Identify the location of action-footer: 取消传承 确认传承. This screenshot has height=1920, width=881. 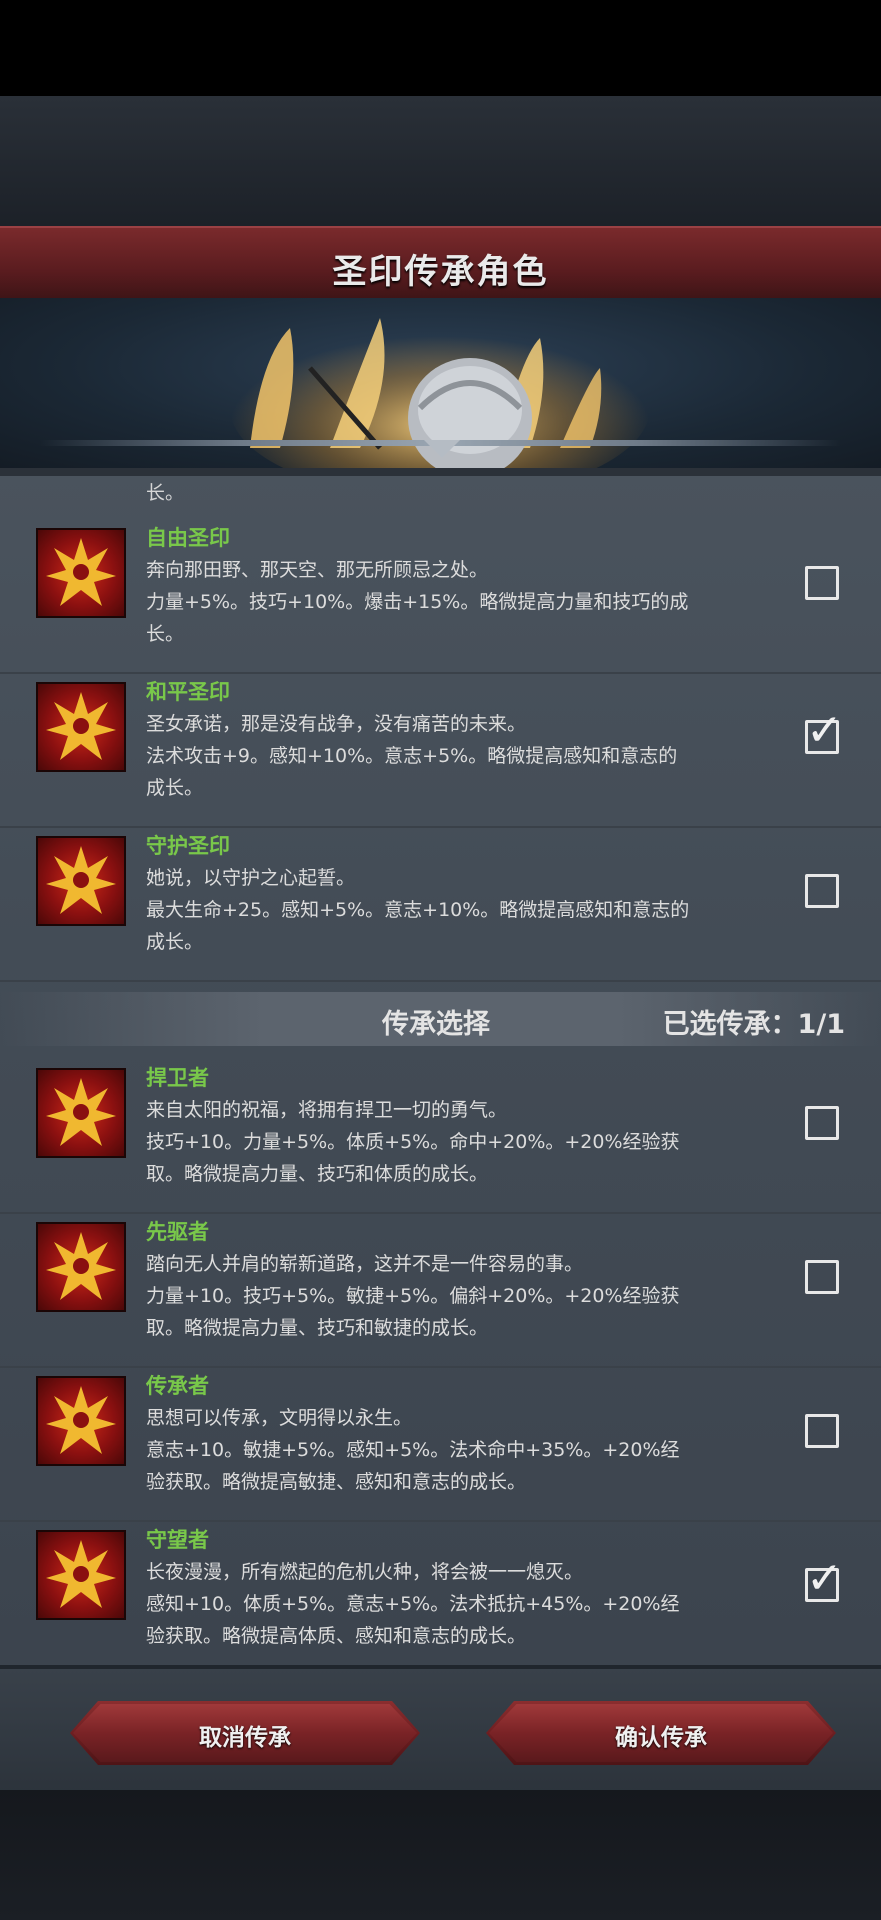
(440, 1729).